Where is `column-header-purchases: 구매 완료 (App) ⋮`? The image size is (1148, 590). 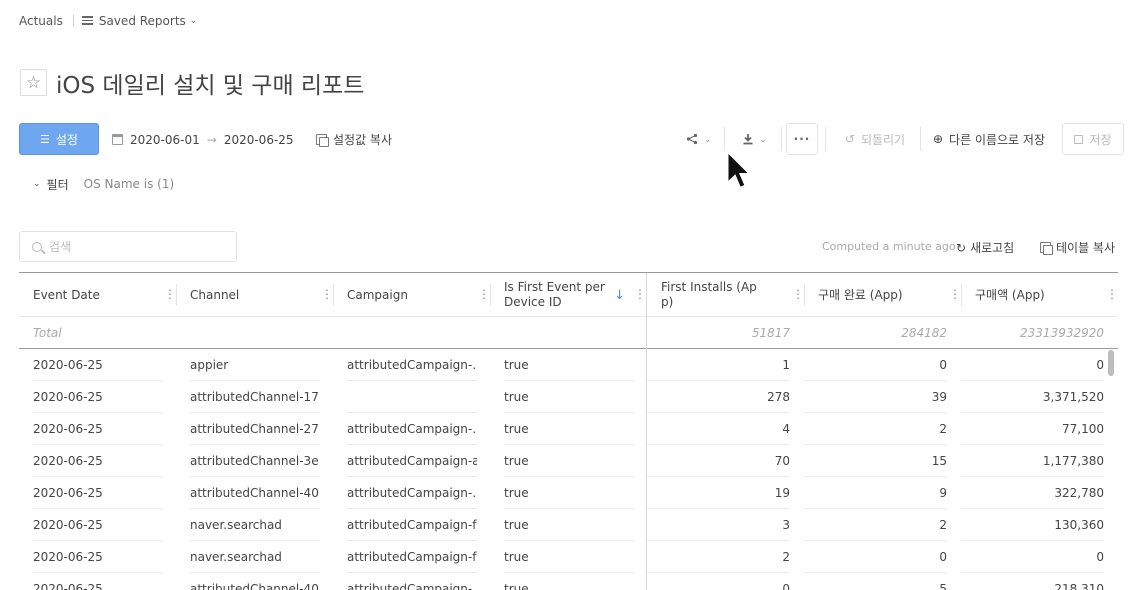
column-header-purchases: 구매 완료 (App) ⋮ is located at coordinates (882, 295).